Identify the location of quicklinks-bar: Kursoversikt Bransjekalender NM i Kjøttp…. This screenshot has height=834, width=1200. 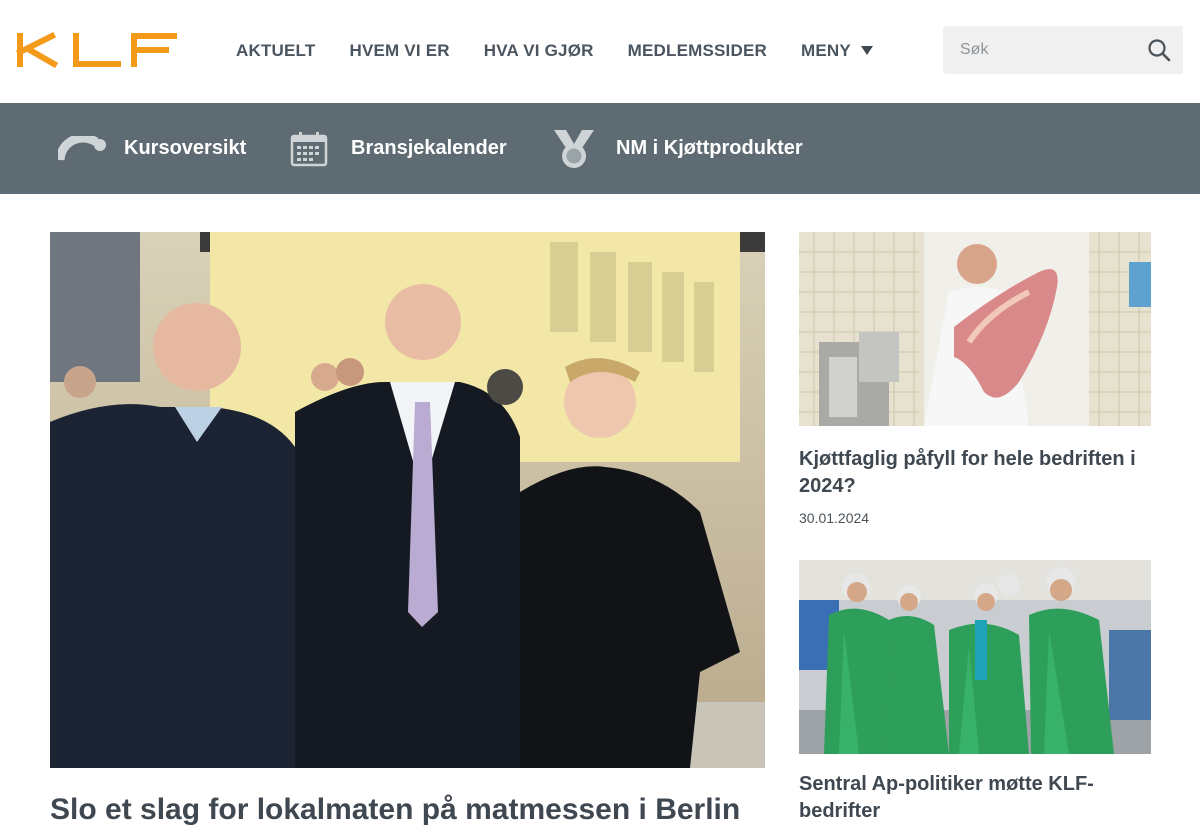
(600, 148).